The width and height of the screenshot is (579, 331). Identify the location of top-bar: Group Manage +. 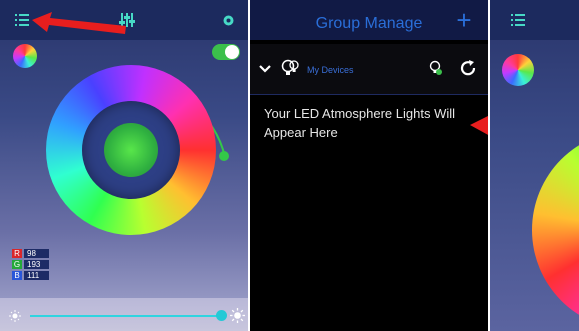
(369, 20).